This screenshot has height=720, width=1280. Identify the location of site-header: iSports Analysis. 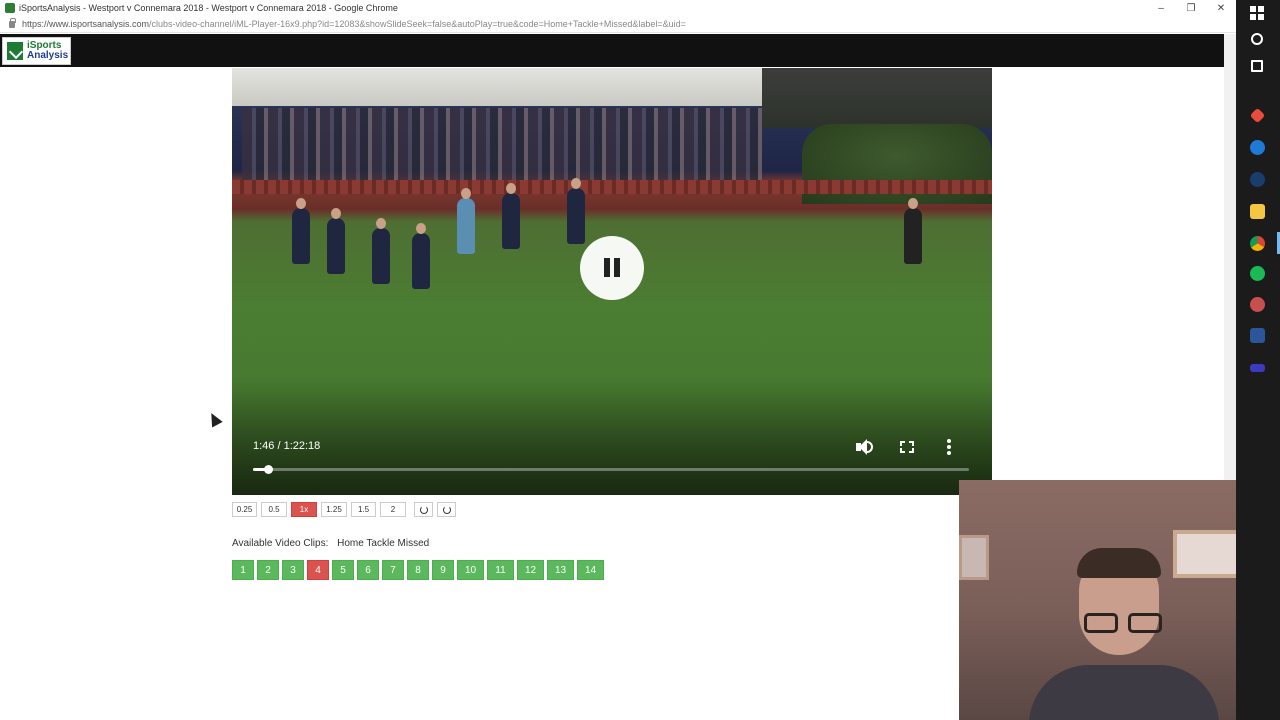
(612, 50).